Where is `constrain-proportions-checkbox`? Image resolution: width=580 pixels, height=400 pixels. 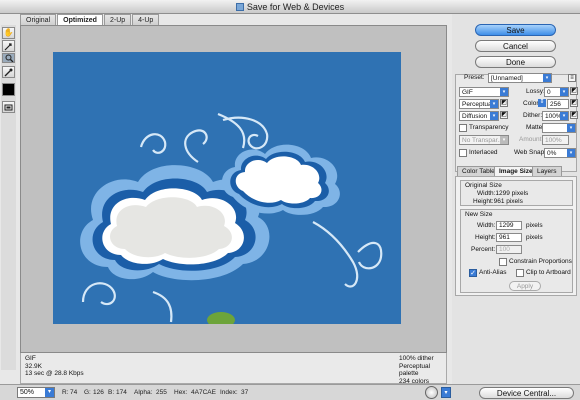
constrain-proportions-checkbox is located at coordinates (503, 262).